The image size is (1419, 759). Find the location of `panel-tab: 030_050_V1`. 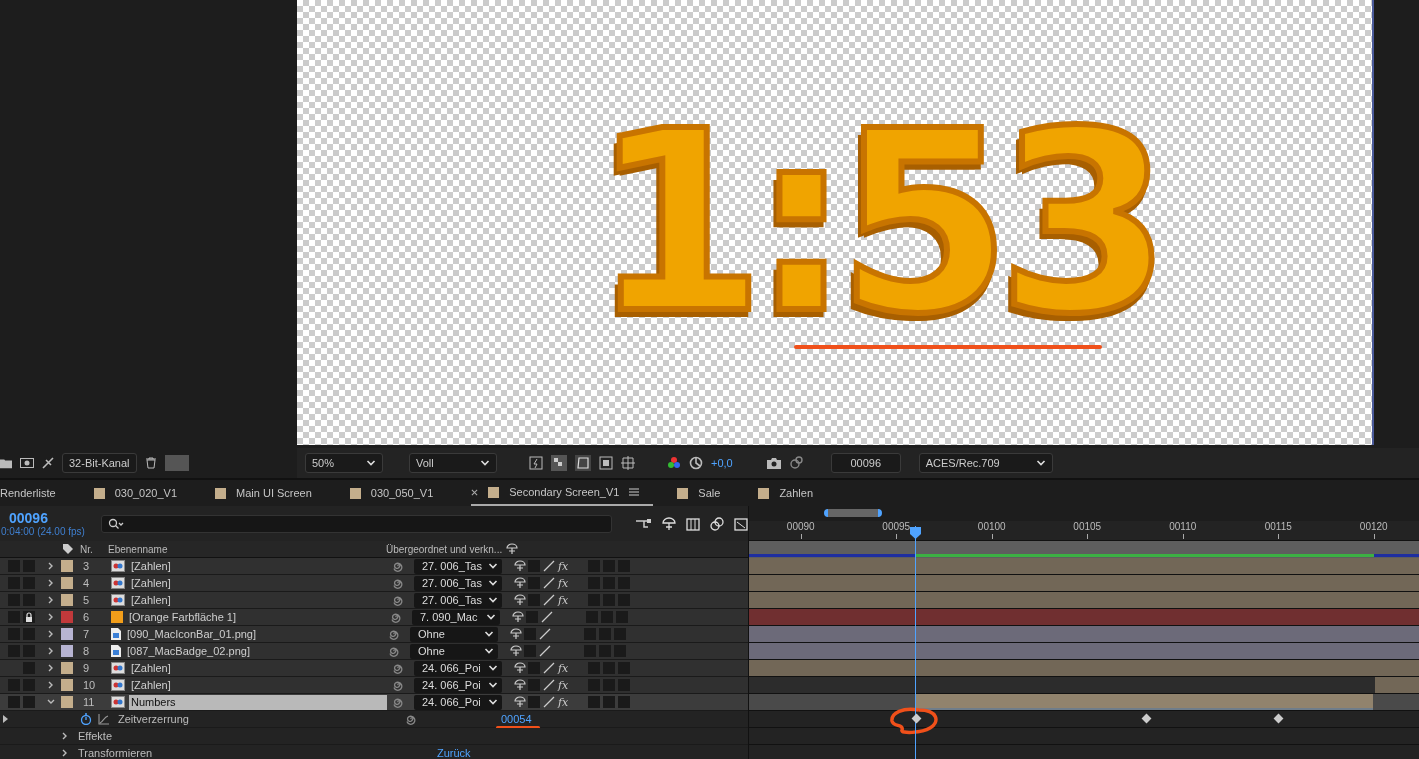

panel-tab: 030_050_V1 is located at coordinates (398, 493).